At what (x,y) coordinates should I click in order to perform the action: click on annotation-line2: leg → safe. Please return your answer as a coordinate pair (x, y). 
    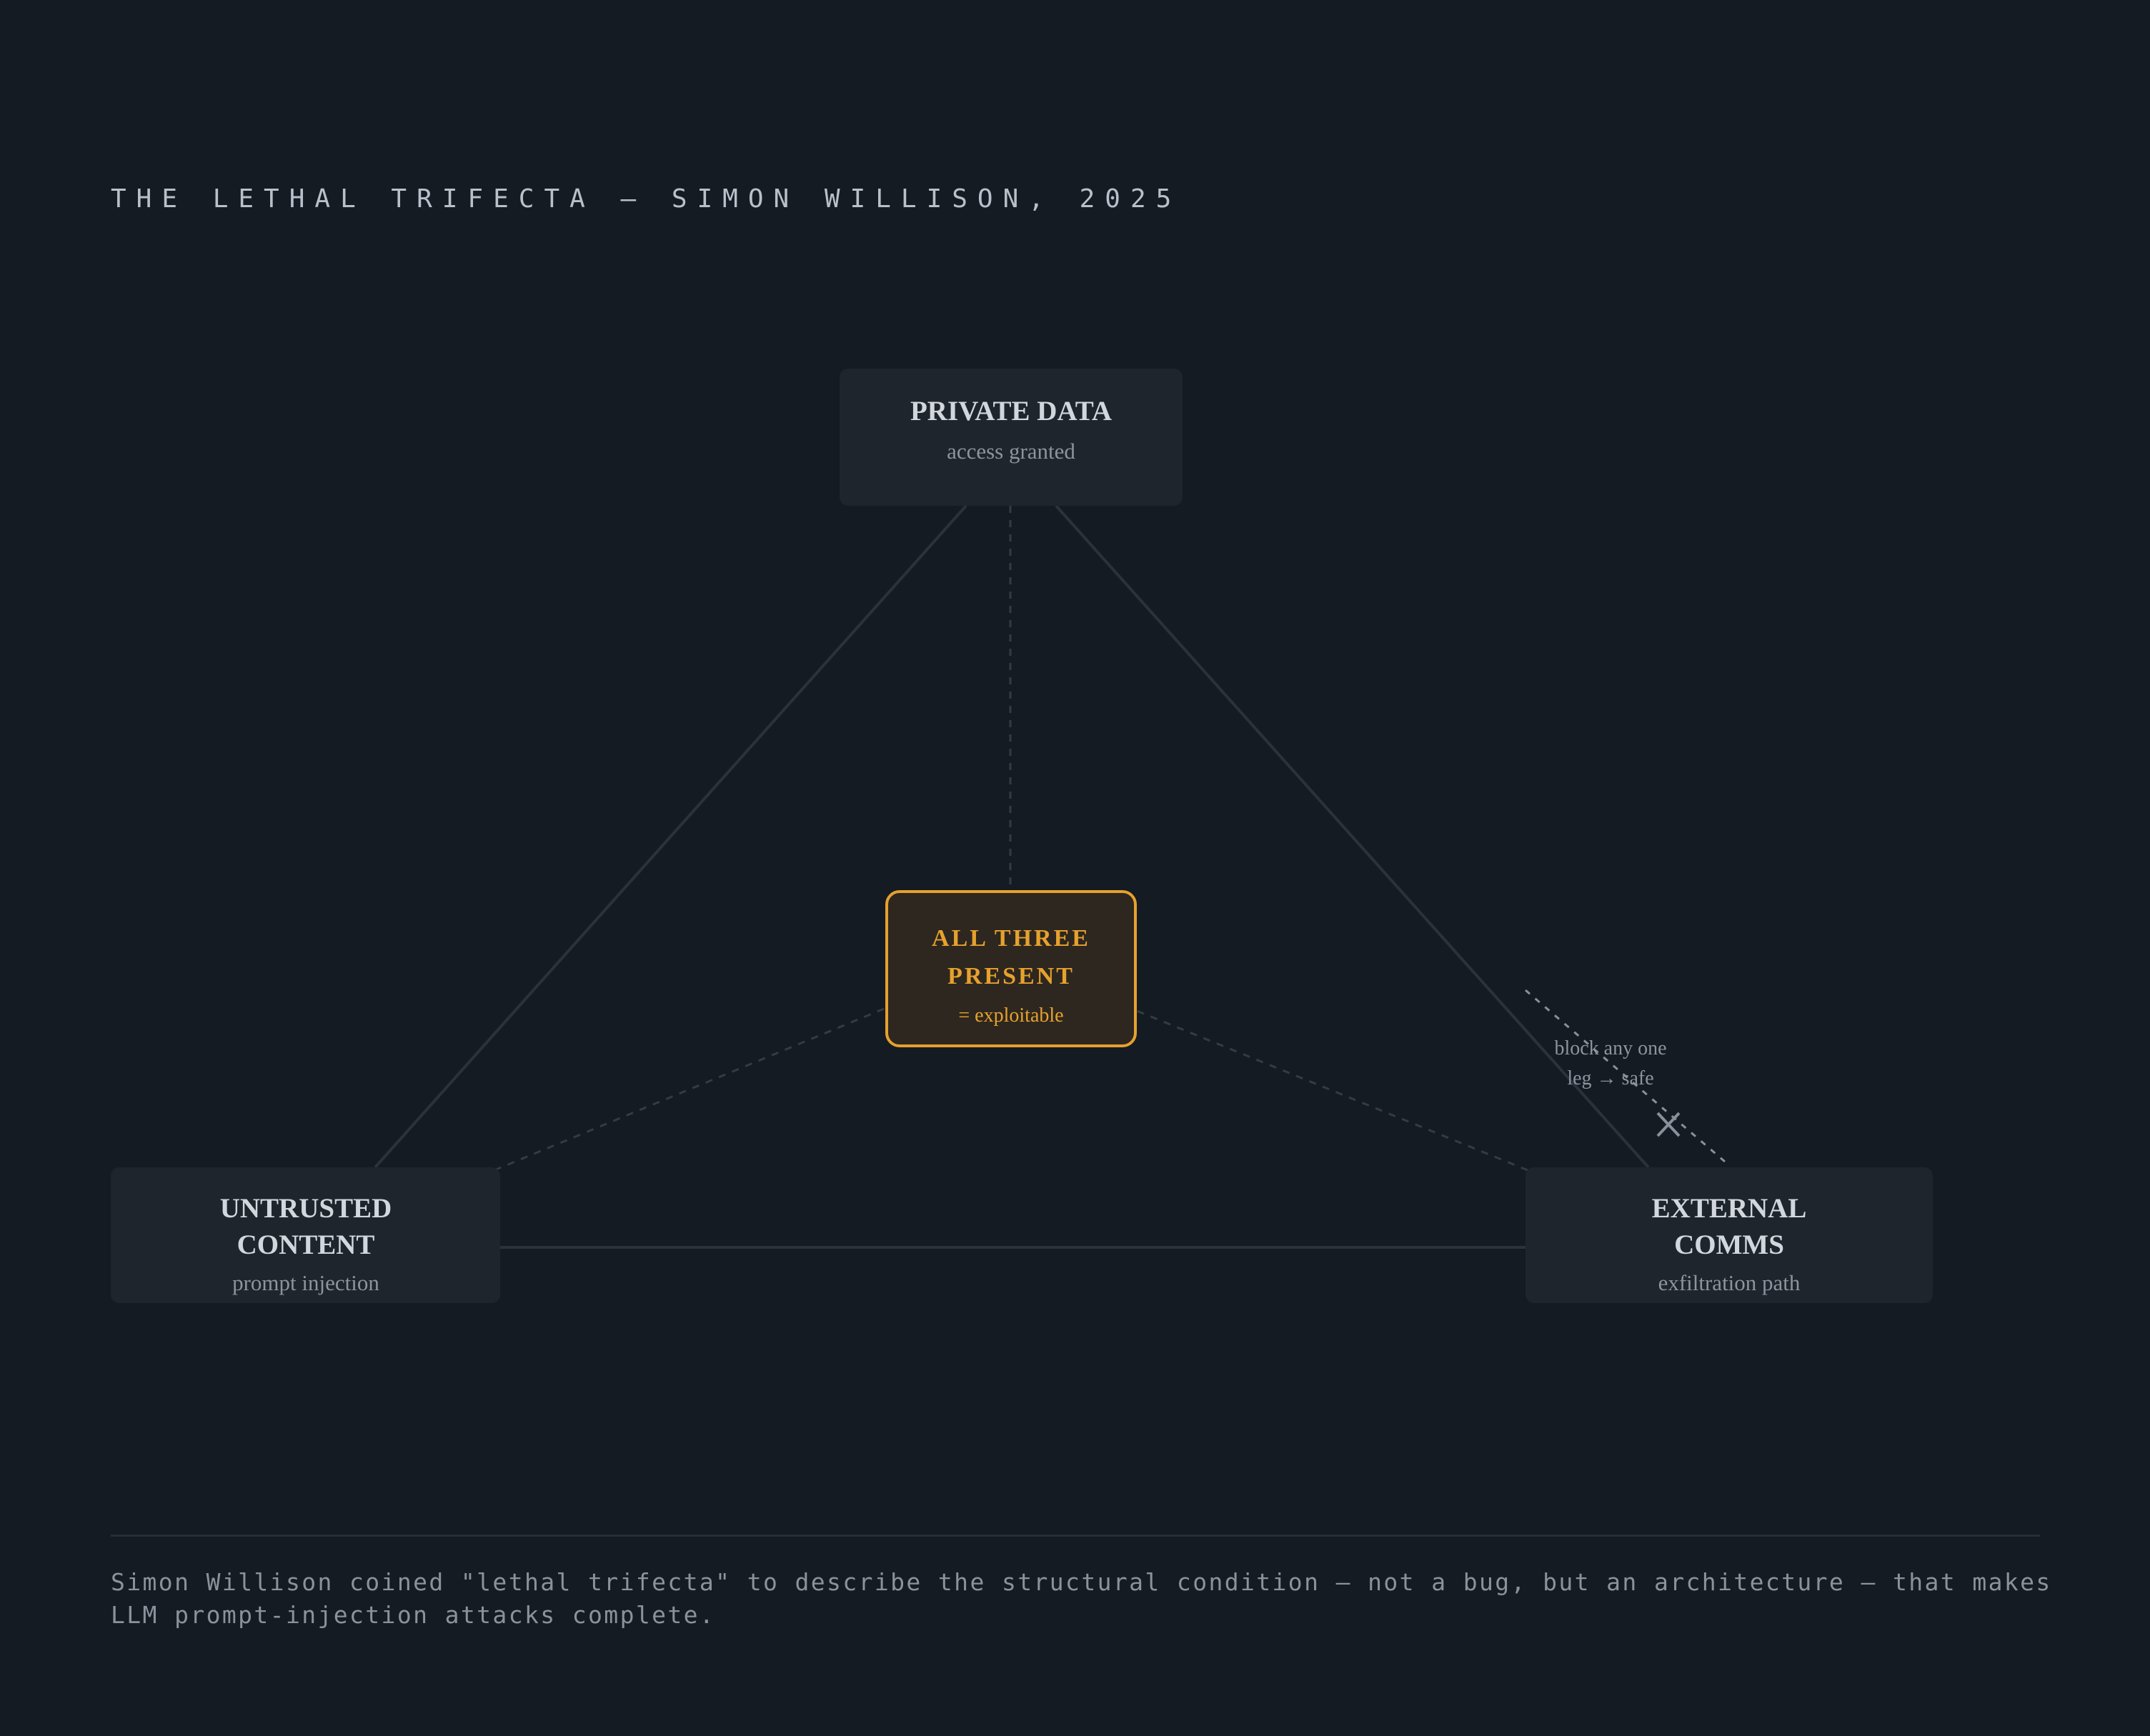
    Looking at the image, I should click on (1610, 1078).